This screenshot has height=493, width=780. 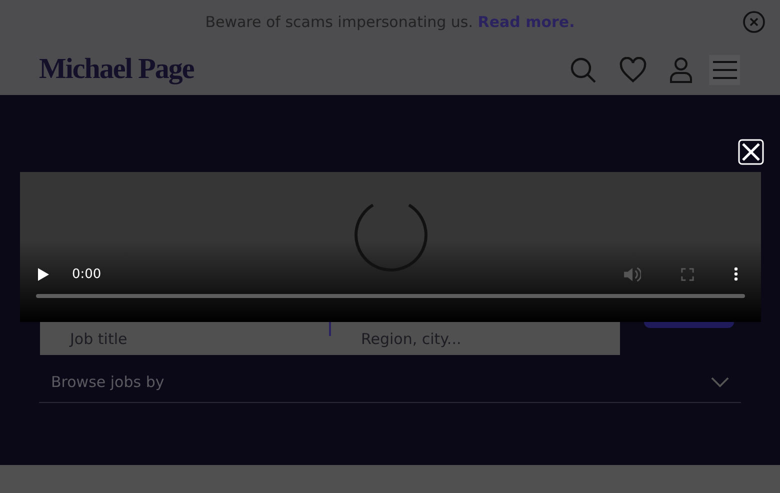 What do you see at coordinates (687, 274) in the screenshot?
I see `fullscreen-icon` at bounding box center [687, 274].